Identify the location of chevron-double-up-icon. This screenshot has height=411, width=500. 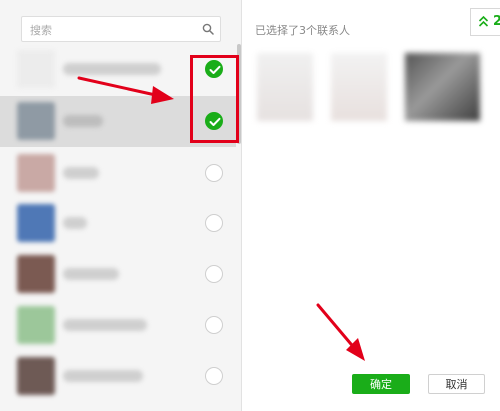
(483, 21).